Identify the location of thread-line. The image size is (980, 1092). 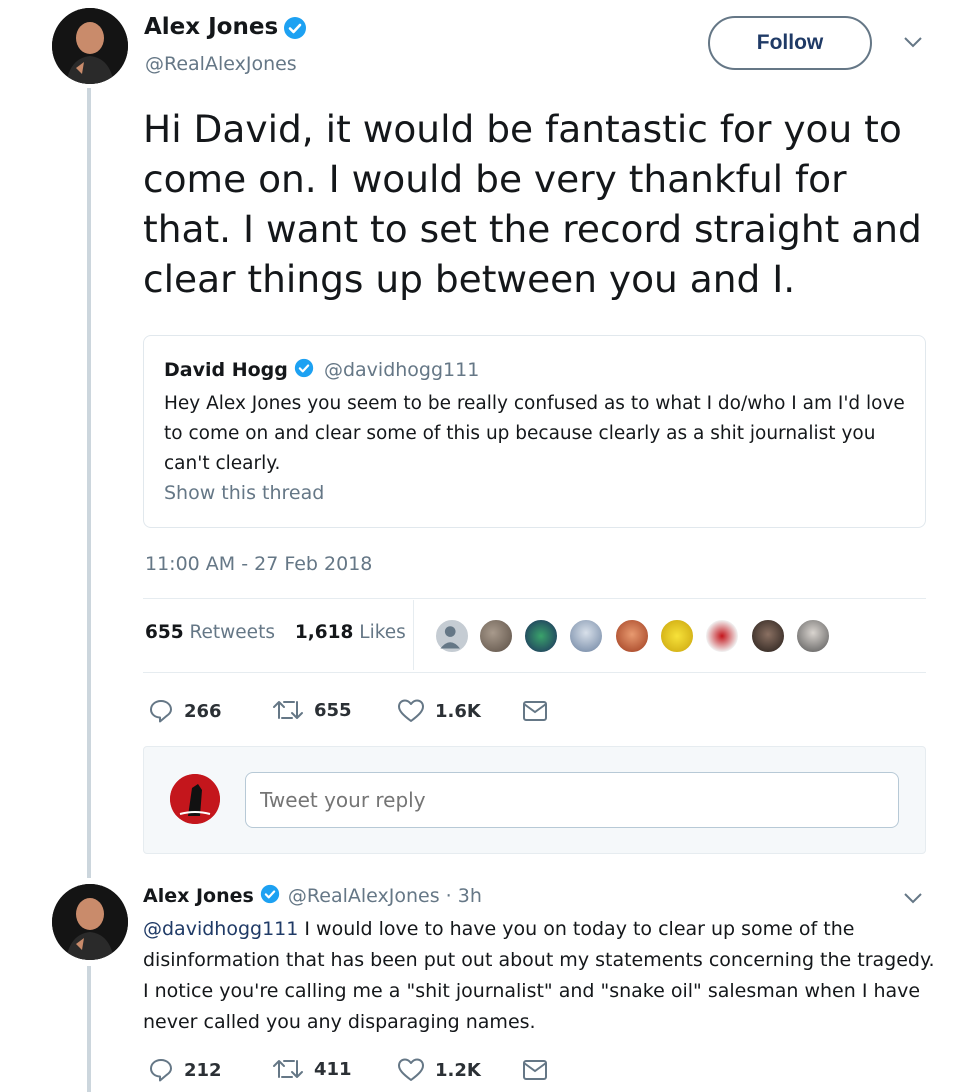
(89, 483).